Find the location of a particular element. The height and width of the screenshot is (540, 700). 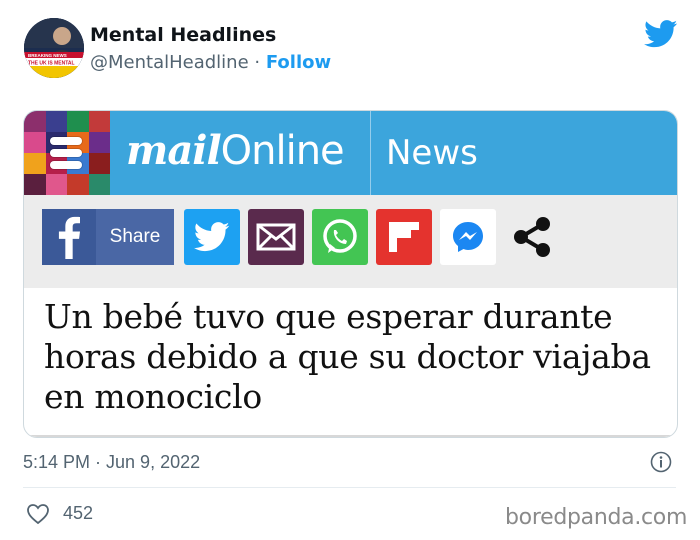

card-bottom-border is located at coordinates (350, 436).